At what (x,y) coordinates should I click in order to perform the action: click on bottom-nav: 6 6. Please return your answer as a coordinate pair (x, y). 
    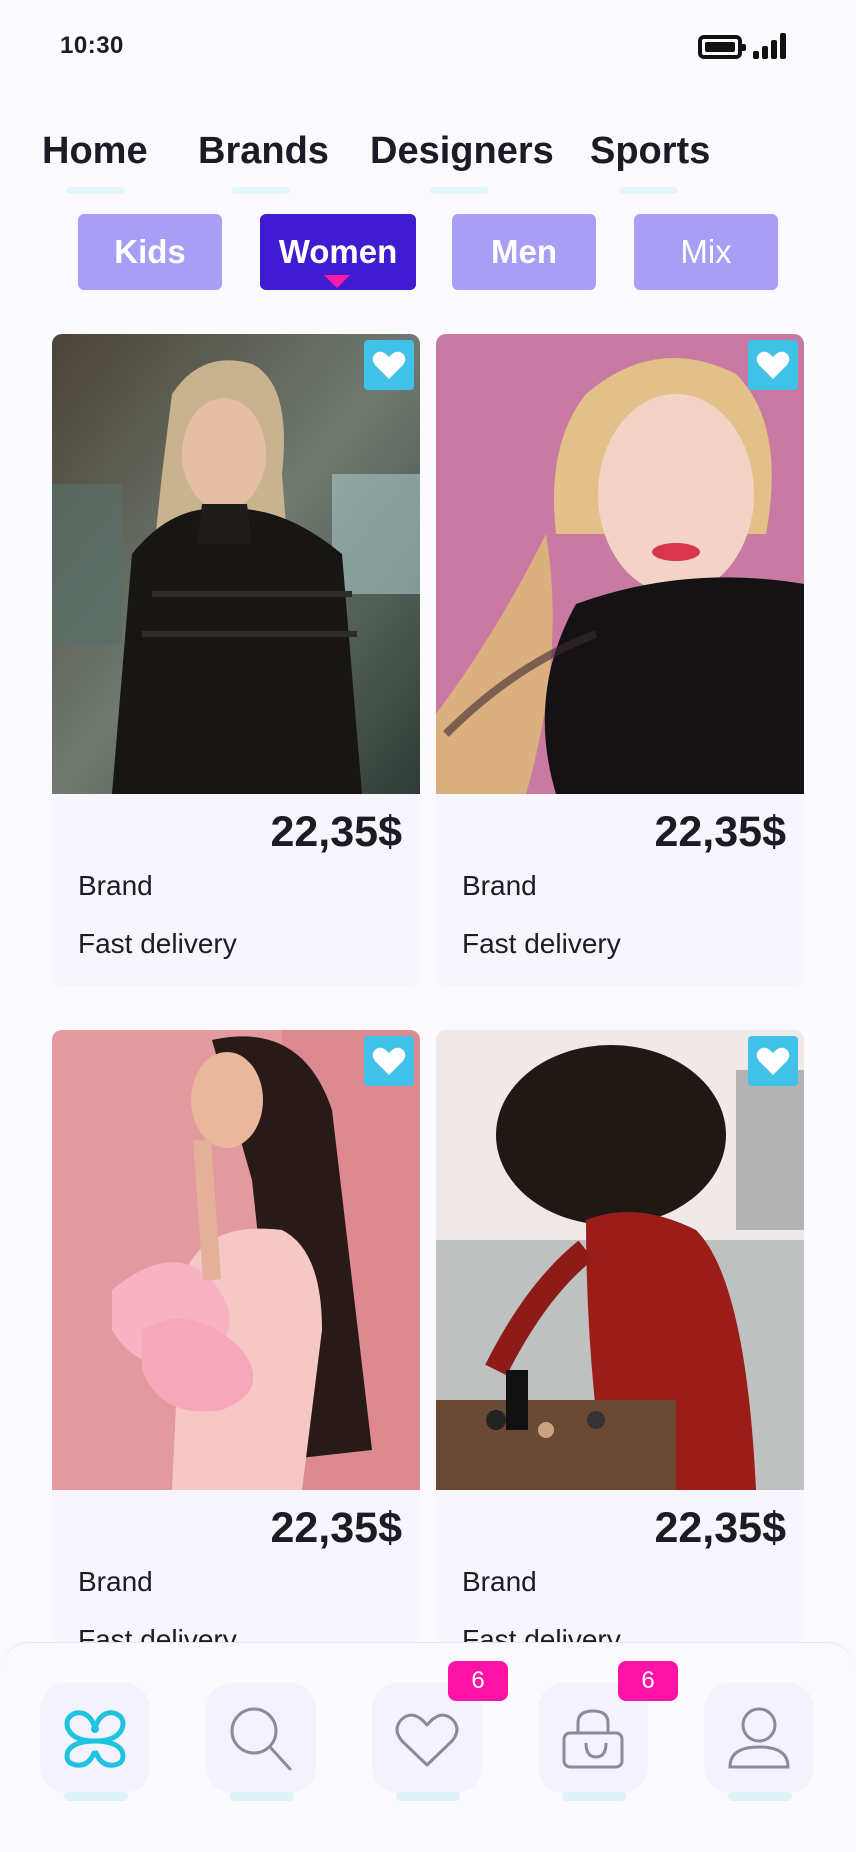
    Looking at the image, I should click on (428, 1747).